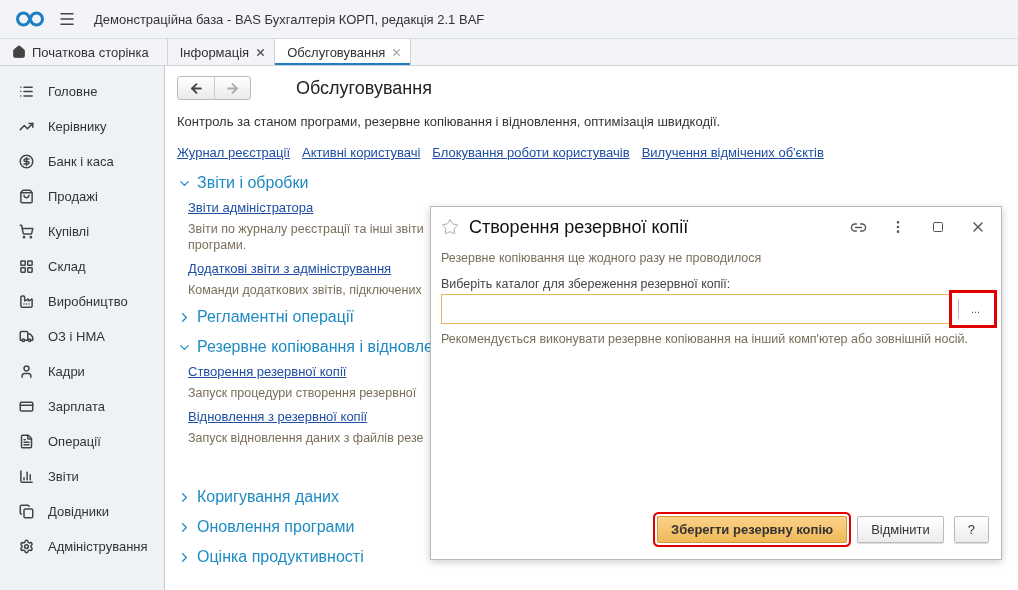 This screenshot has width=1018, height=590. Describe the element at coordinates (306, 438) in the screenshot. I see `item-description: Запуск відновлення даних з файлів резе` at that location.